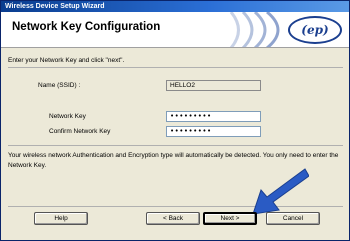 The height and width of the screenshot is (241, 350). Describe the element at coordinates (175, 6) in the screenshot. I see `window-title-bar: Wireless Device Setup Wizard` at that location.